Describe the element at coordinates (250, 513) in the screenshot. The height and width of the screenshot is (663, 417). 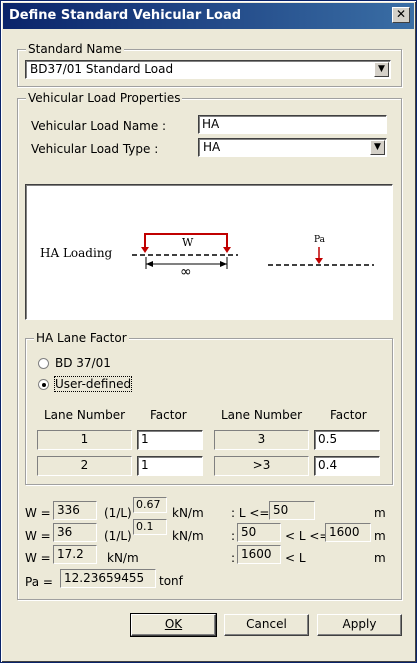
I see `cond-row1: : L <=` at that location.